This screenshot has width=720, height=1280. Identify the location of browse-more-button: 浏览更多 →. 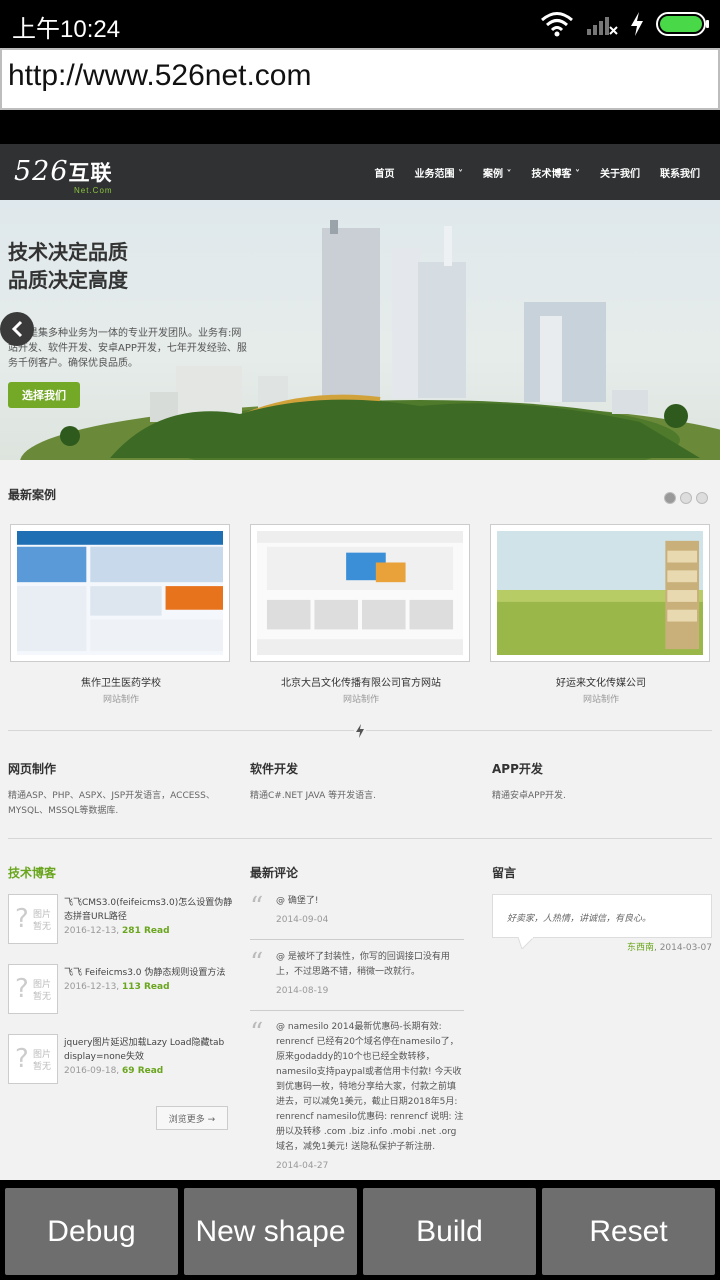
(192, 1118).